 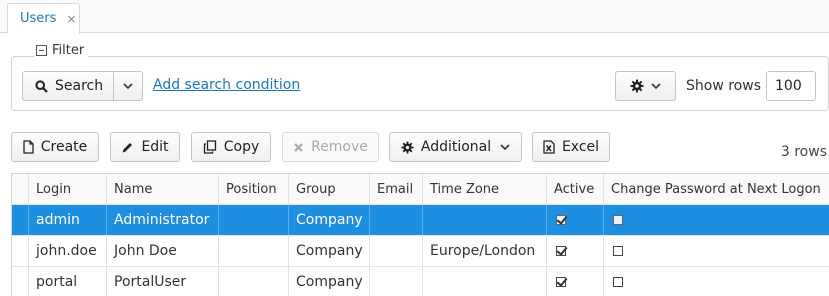 What do you see at coordinates (339, 147) in the screenshot?
I see `remove-button-label: Remove` at bounding box center [339, 147].